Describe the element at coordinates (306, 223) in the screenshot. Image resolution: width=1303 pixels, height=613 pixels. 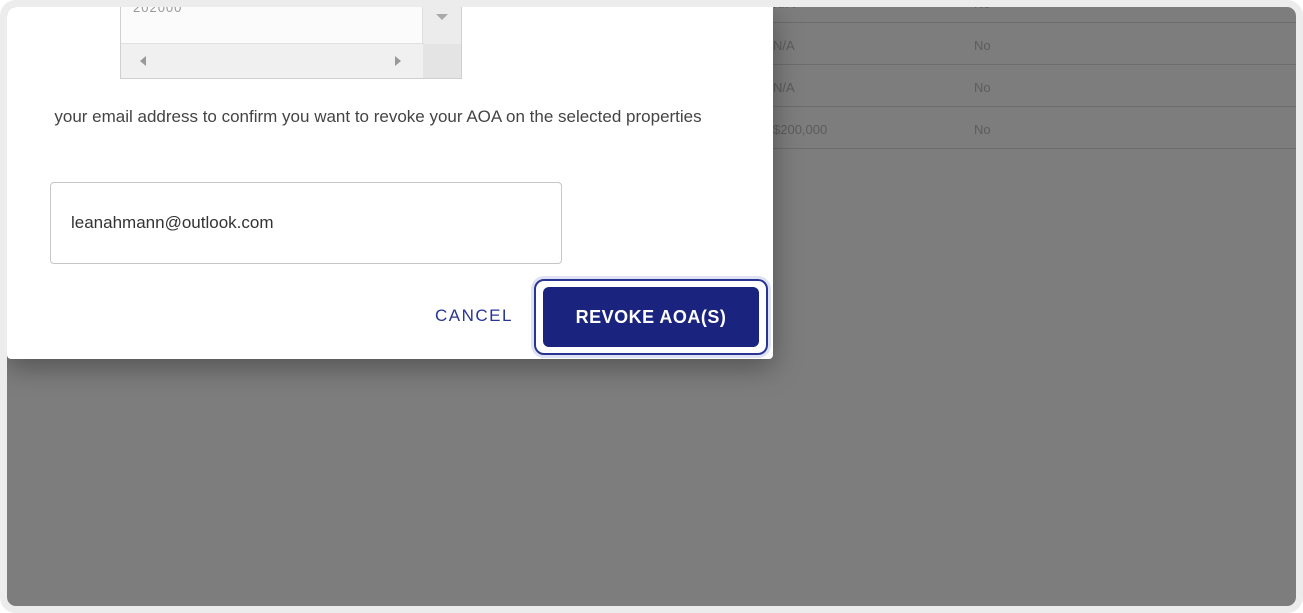
I see `email-field` at that location.